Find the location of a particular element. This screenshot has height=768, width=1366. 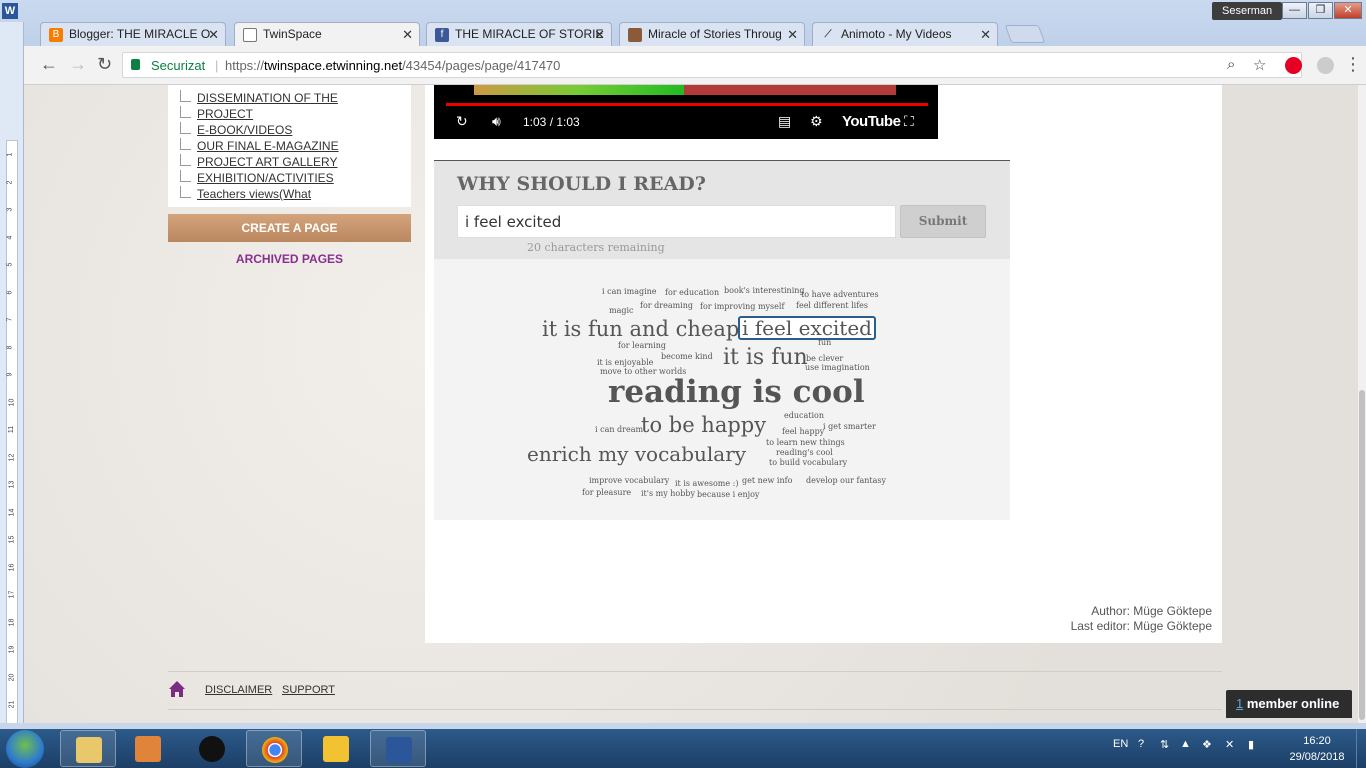

system-clock: 16:20 29/08/2018 is located at coordinates (1317, 749).